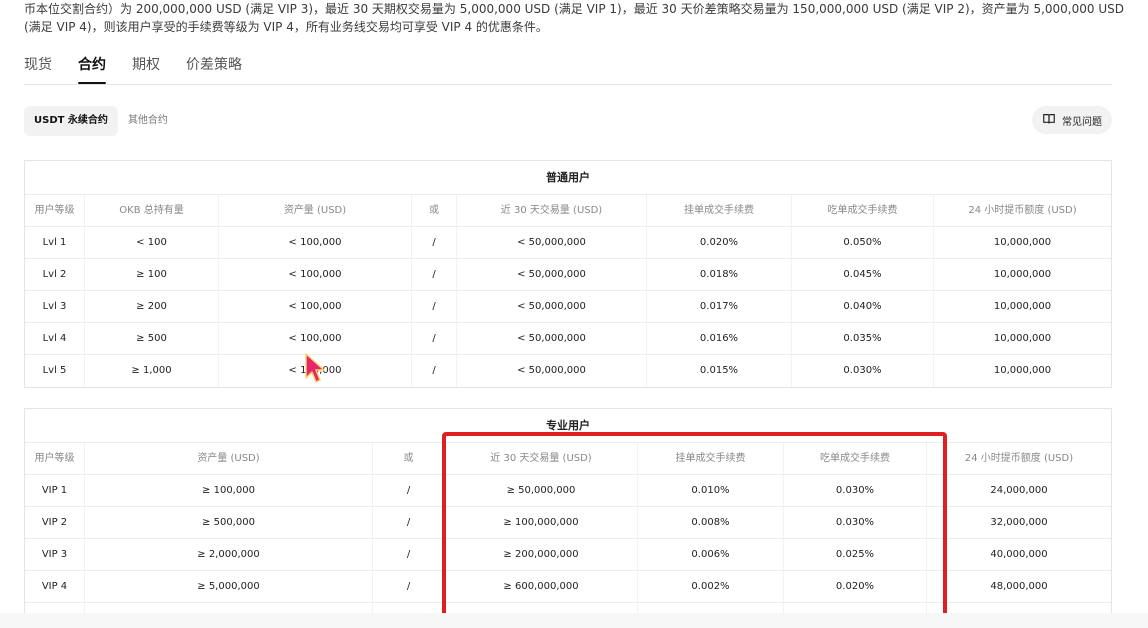 This screenshot has width=1148, height=628. Describe the element at coordinates (719, 307) in the screenshot. I see `regular-table-cell: 0.017%` at that location.